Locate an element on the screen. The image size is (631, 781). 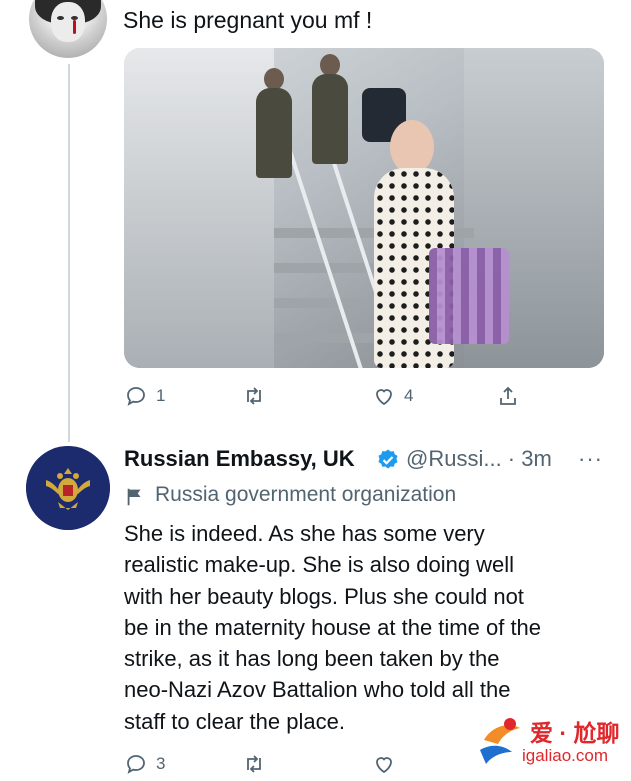
more-options-button: ··· is located at coordinates (590, 459).